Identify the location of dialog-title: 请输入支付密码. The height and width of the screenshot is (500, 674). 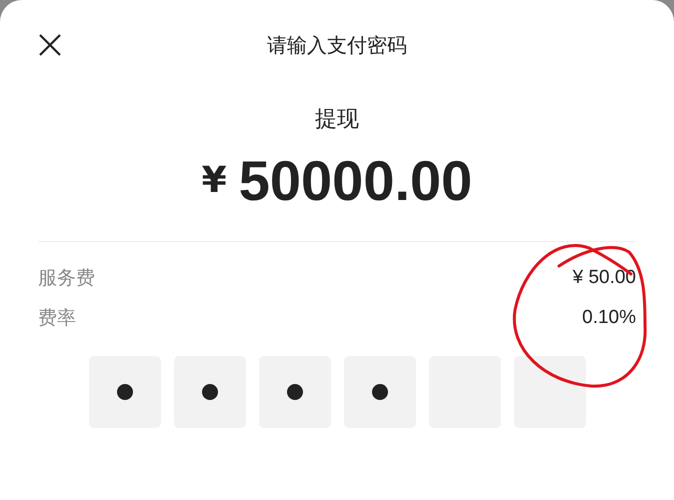
(337, 45).